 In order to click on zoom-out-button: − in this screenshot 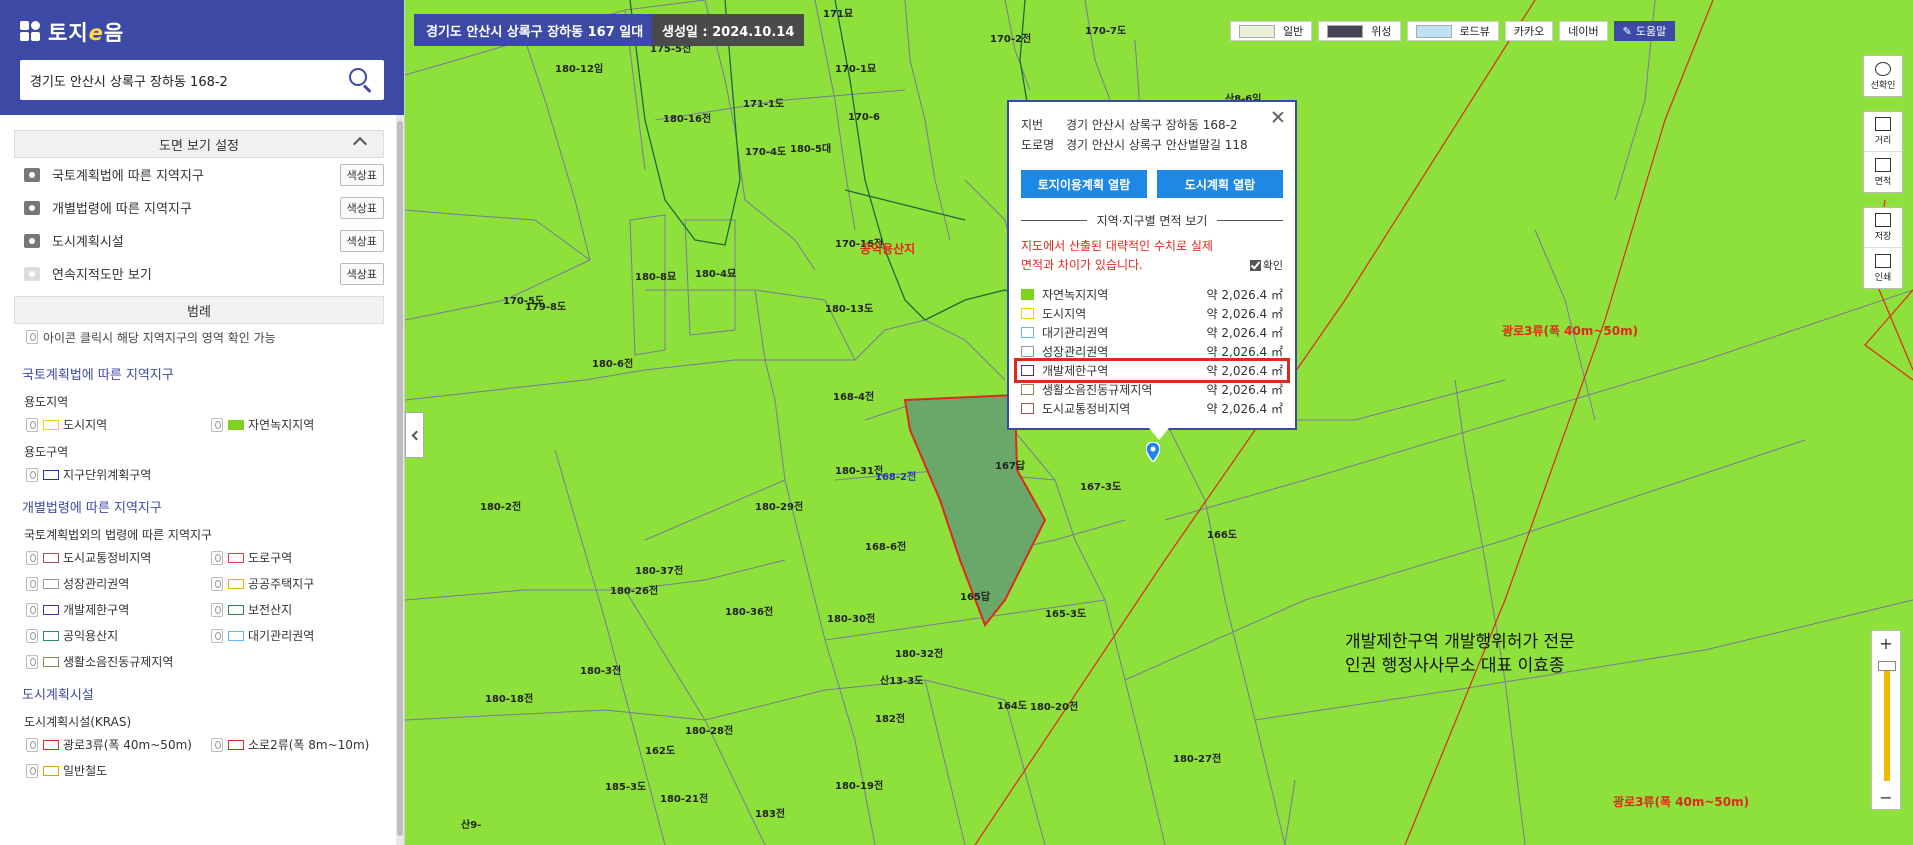, I will do `click(1886, 797)`.